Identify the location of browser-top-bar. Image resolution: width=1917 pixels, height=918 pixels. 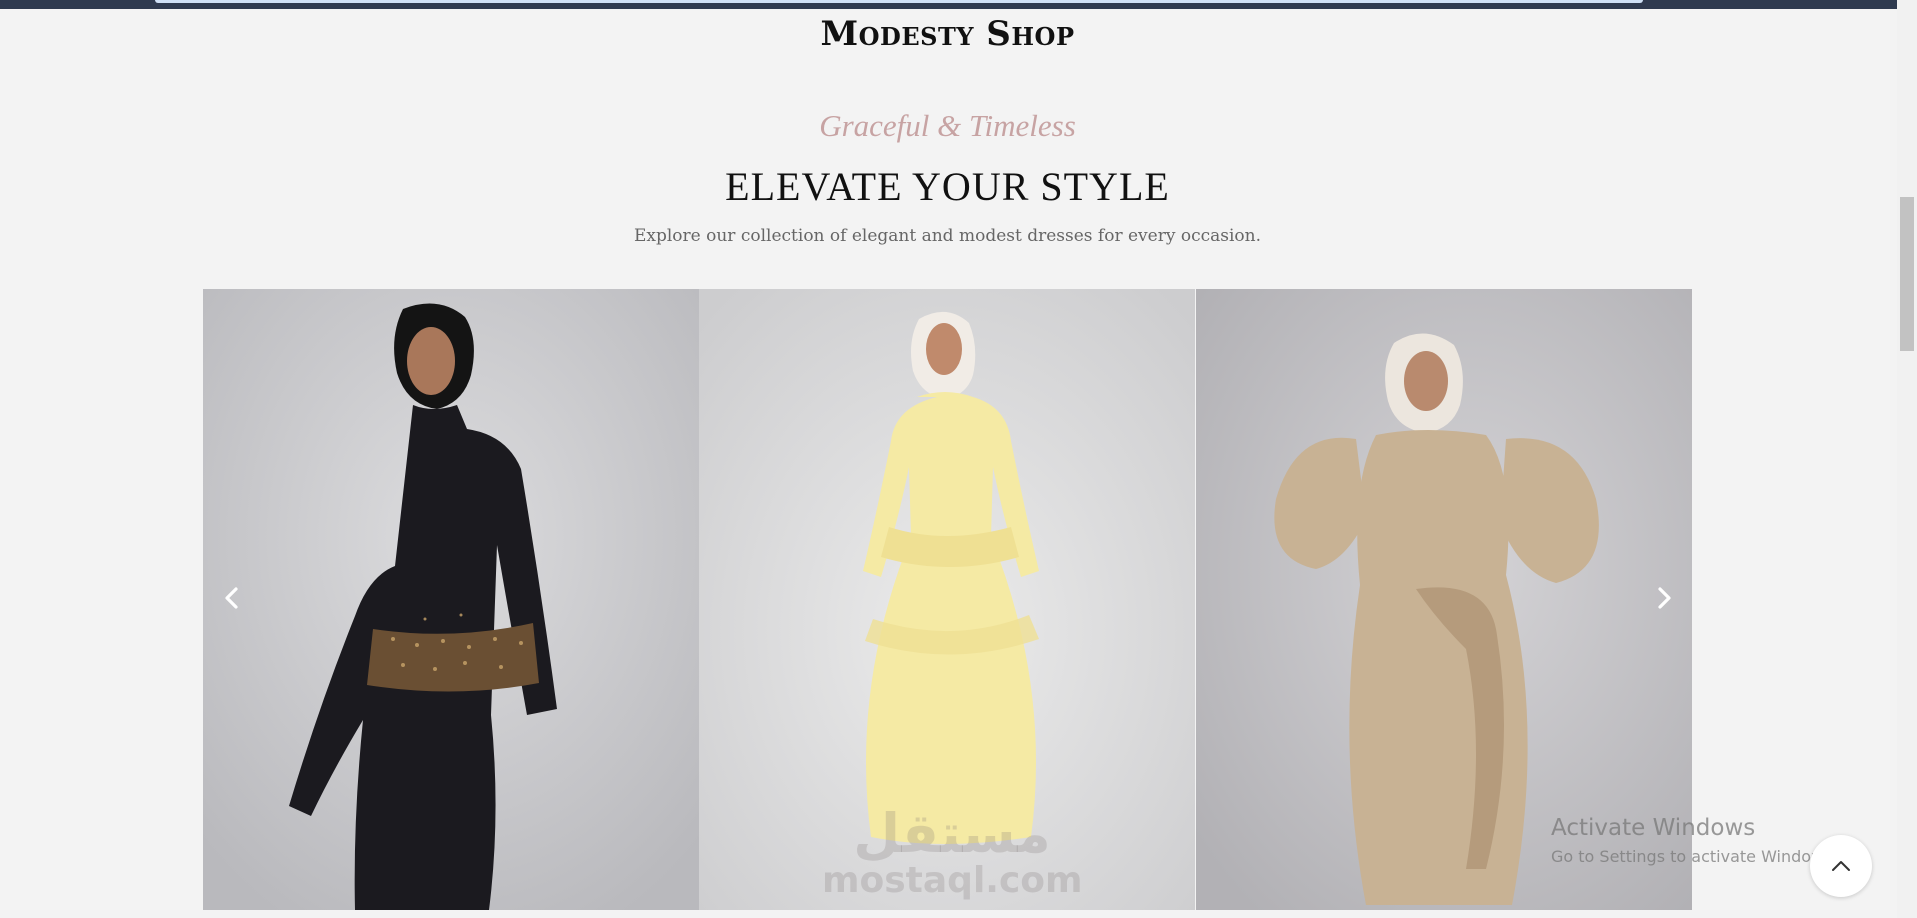
(958, 4).